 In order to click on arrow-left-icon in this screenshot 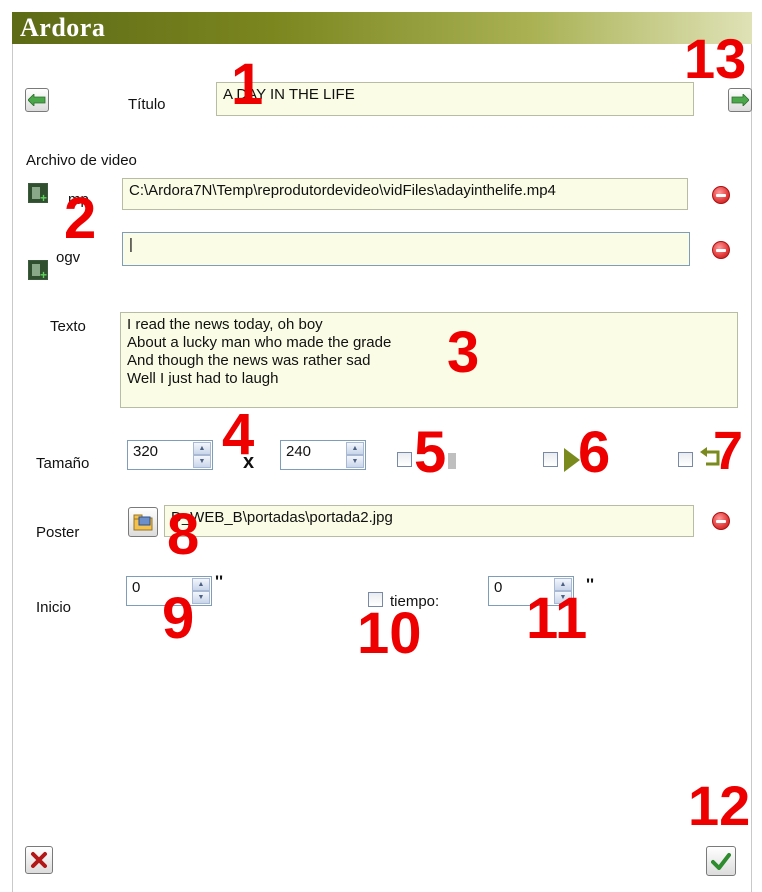, I will do `click(37, 100)`.